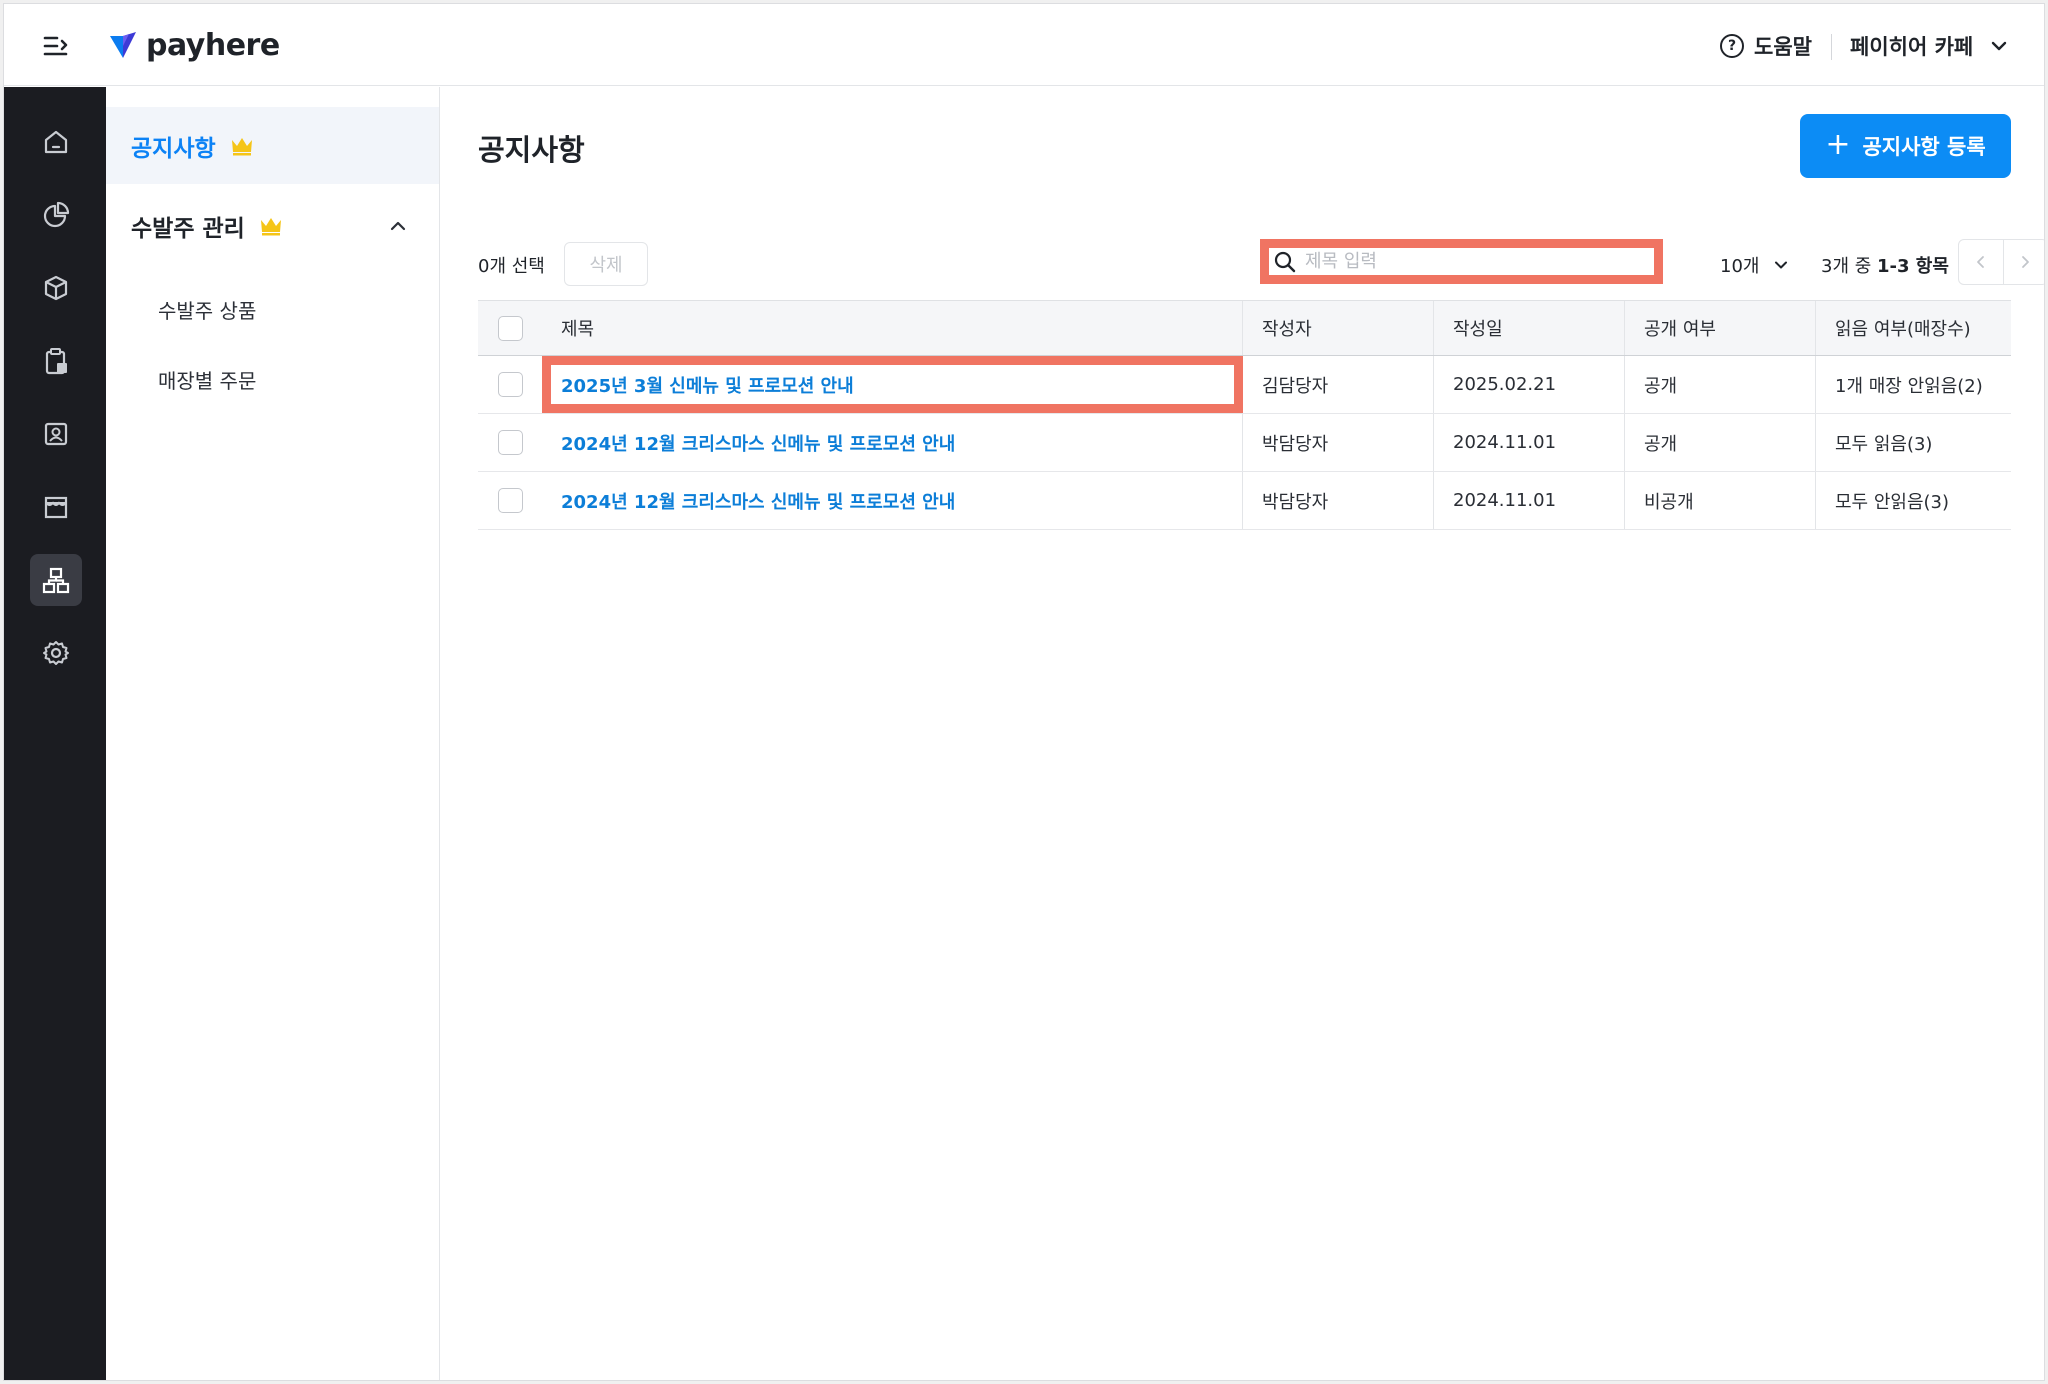 The width and height of the screenshot is (2048, 1384). Describe the element at coordinates (1831, 47) in the screenshot. I see `divider` at that location.